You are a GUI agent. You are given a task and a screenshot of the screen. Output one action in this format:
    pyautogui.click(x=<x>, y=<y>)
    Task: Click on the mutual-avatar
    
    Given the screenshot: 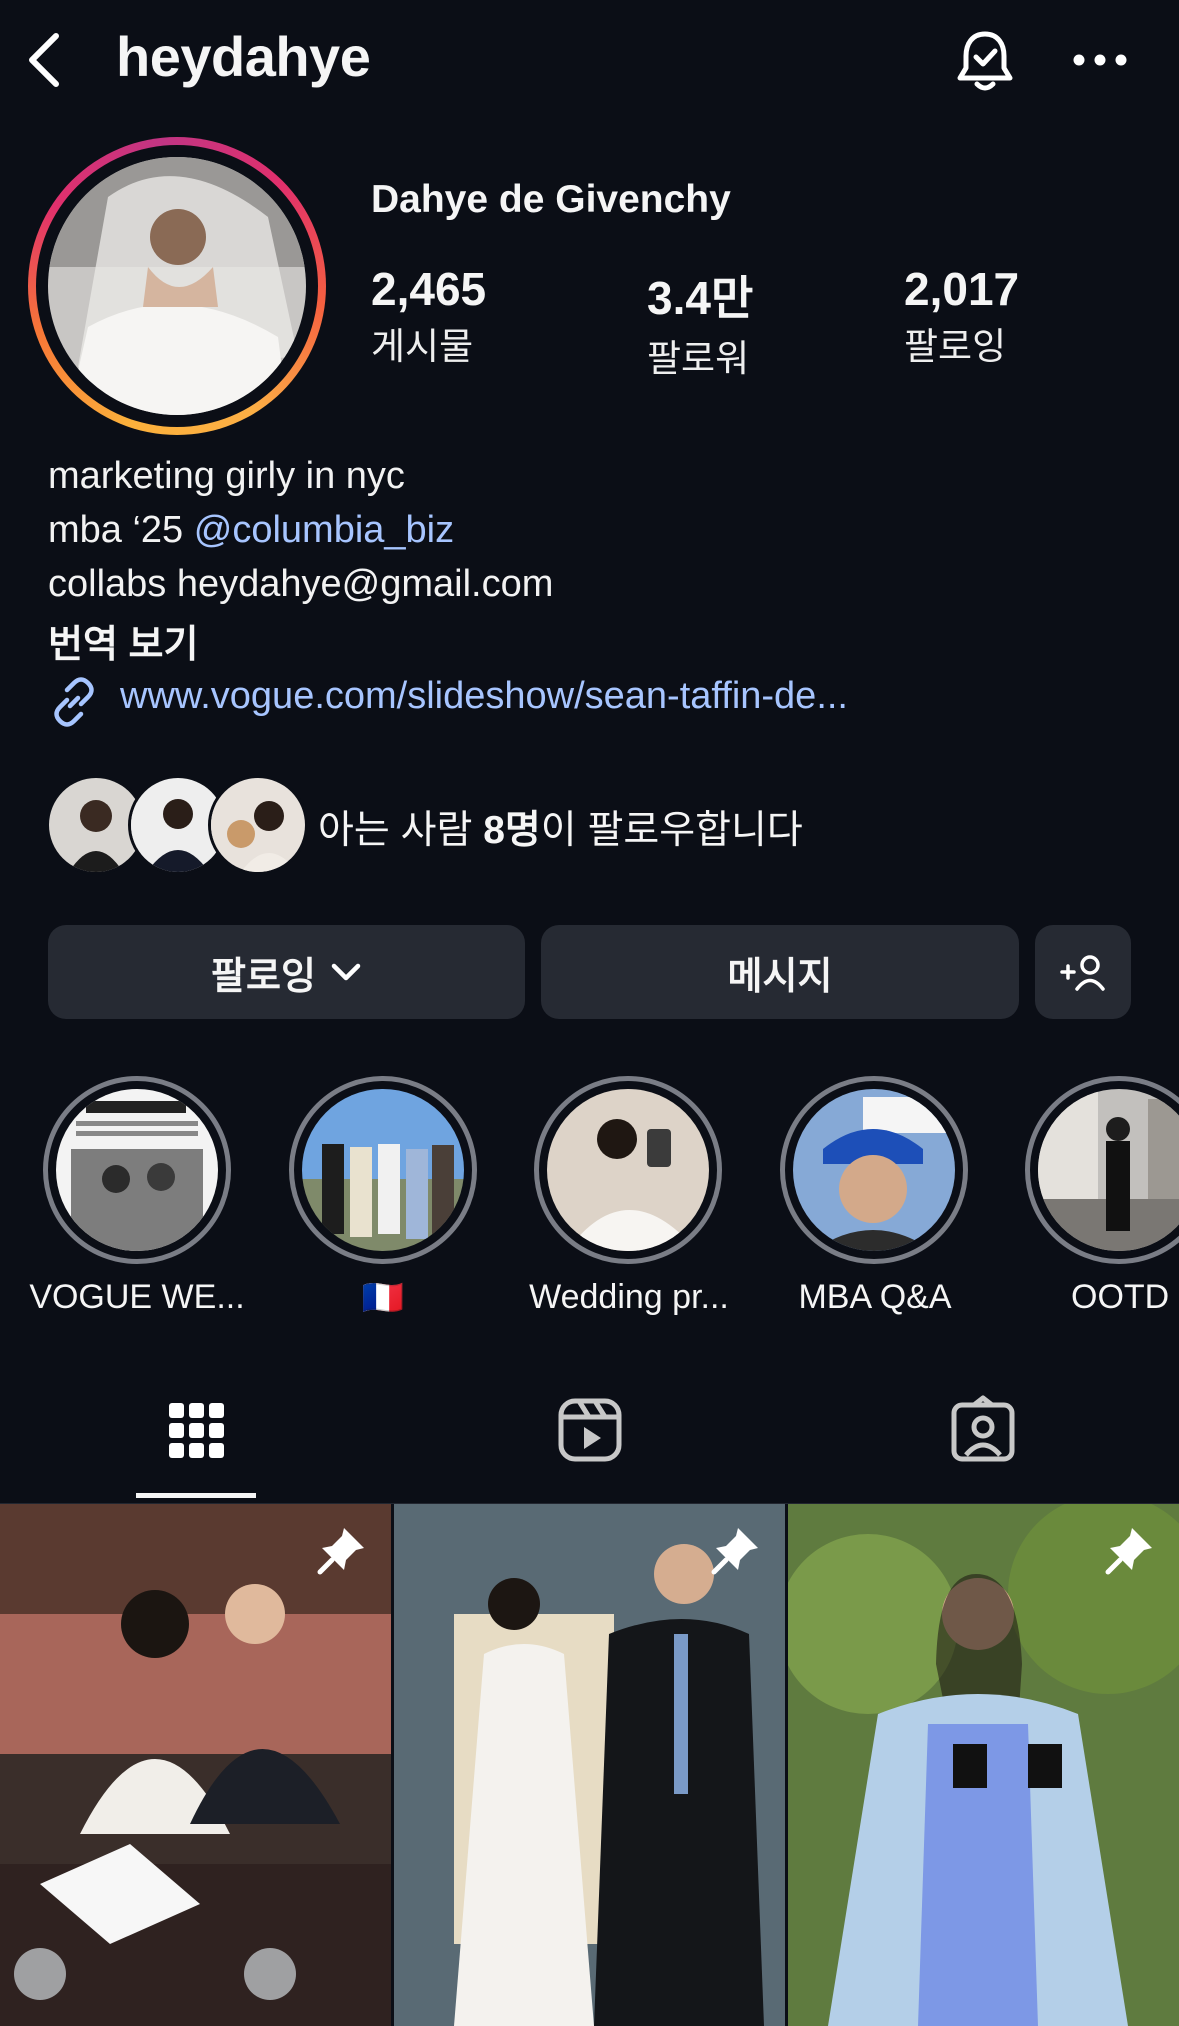 What is the action you would take?
    pyautogui.click(x=258, y=825)
    